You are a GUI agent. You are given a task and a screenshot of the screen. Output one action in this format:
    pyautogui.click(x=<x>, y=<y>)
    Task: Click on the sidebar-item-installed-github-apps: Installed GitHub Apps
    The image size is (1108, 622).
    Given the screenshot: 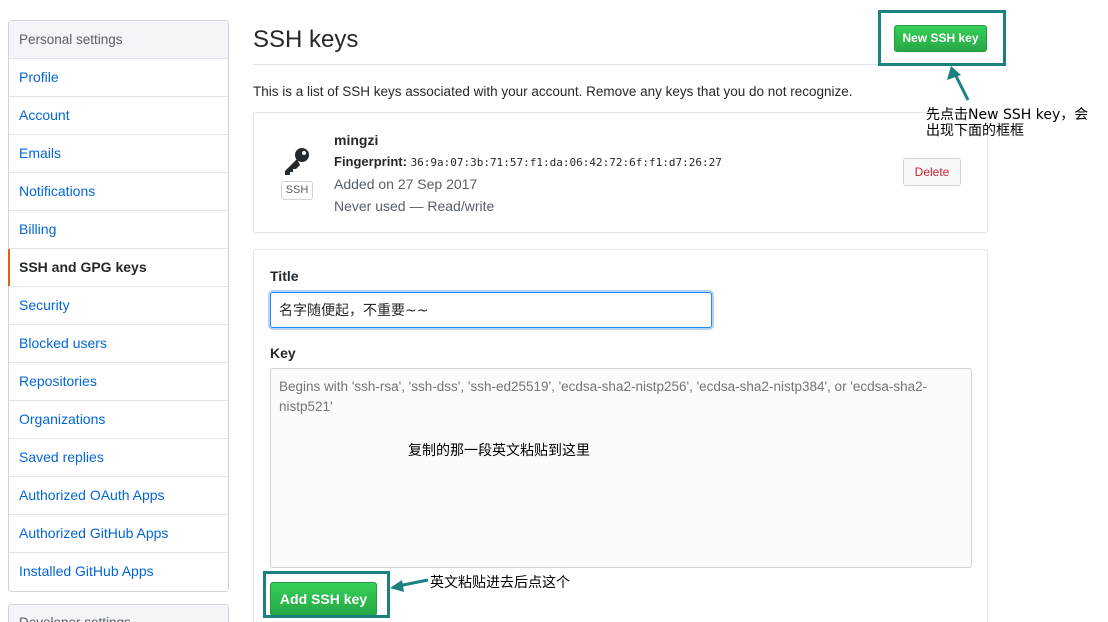 What is the action you would take?
    pyautogui.click(x=118, y=572)
    